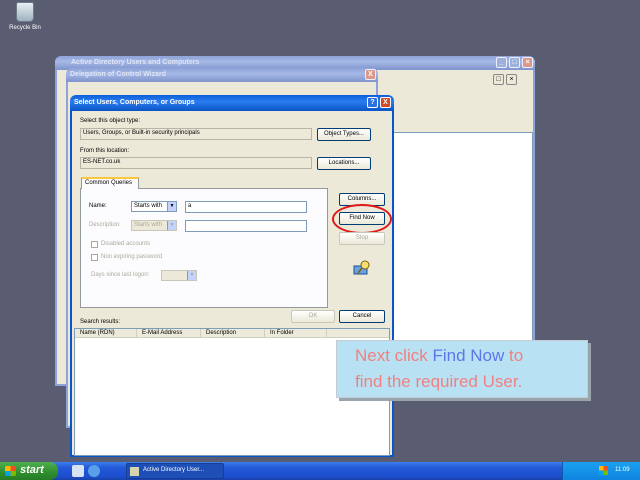  I want to click on quicklaunch-folder-icon, so click(78, 471).